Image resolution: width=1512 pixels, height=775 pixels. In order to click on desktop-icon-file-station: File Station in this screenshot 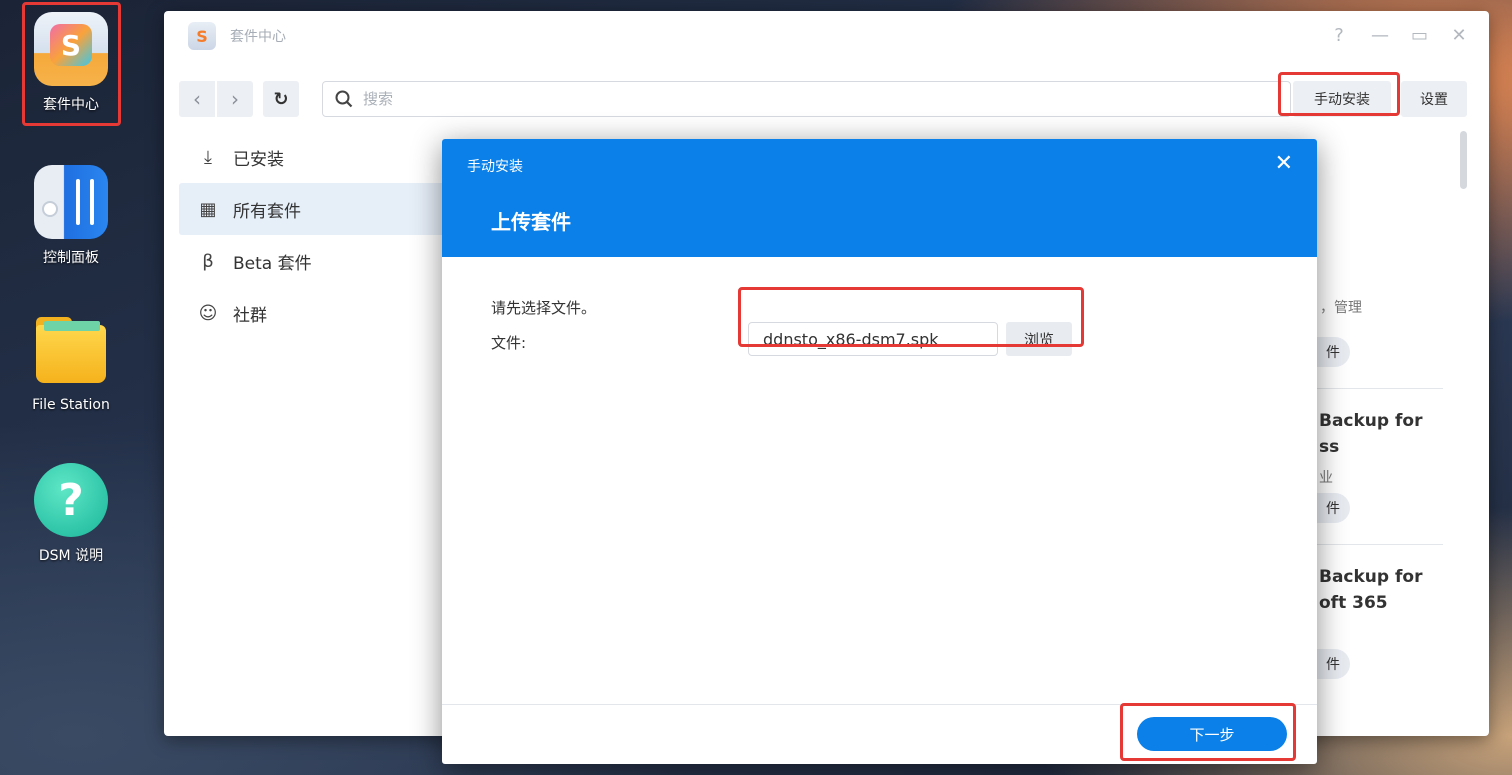, I will do `click(71, 364)`.